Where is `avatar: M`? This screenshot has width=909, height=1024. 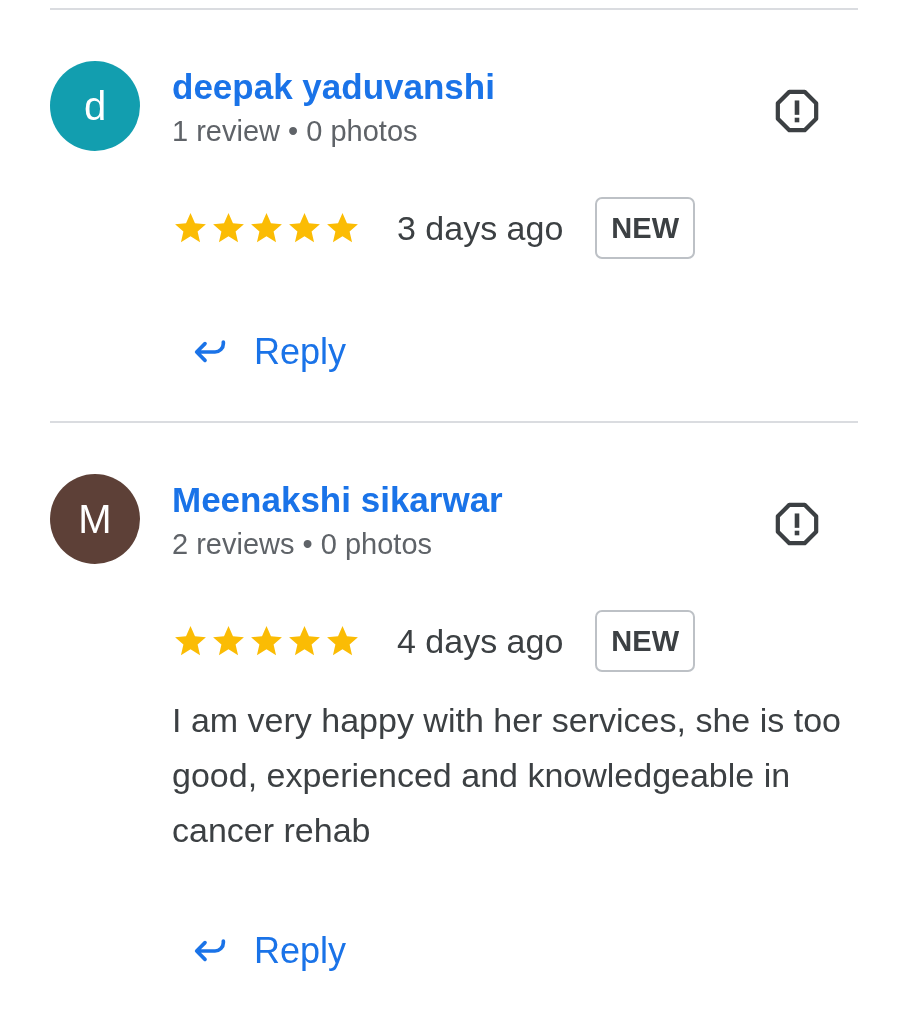
avatar: M is located at coordinates (95, 519).